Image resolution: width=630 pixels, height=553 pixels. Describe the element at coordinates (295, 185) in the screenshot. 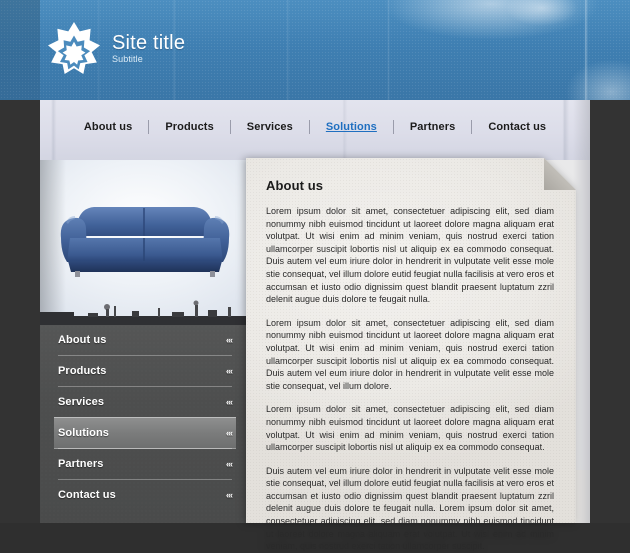

I see `page-title: About us` at that location.